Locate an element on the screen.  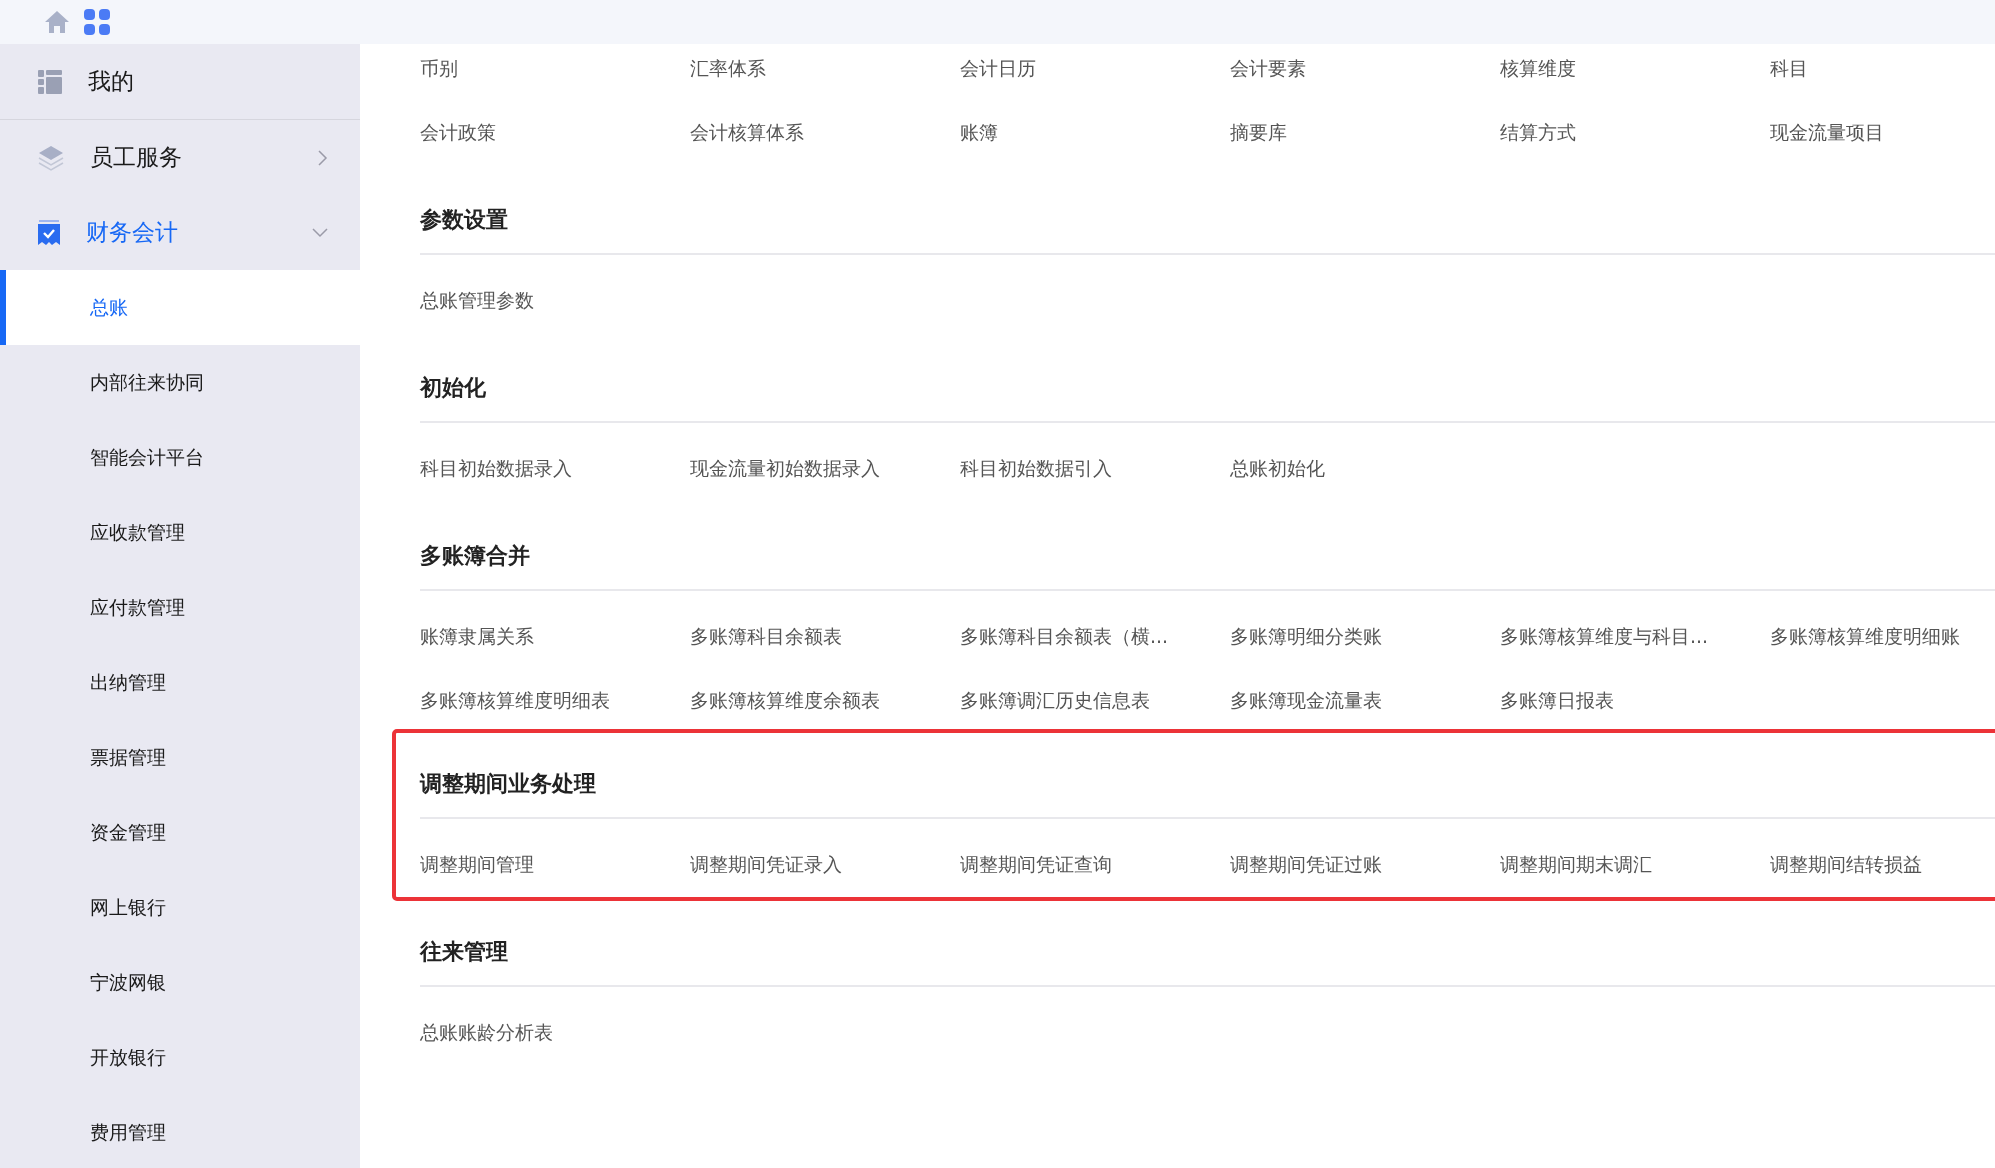
section-title: 往来管理 is located at coordinates (1207, 953).